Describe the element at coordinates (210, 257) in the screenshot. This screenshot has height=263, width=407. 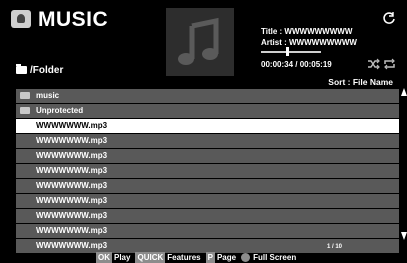
I see `page-key: P` at that location.